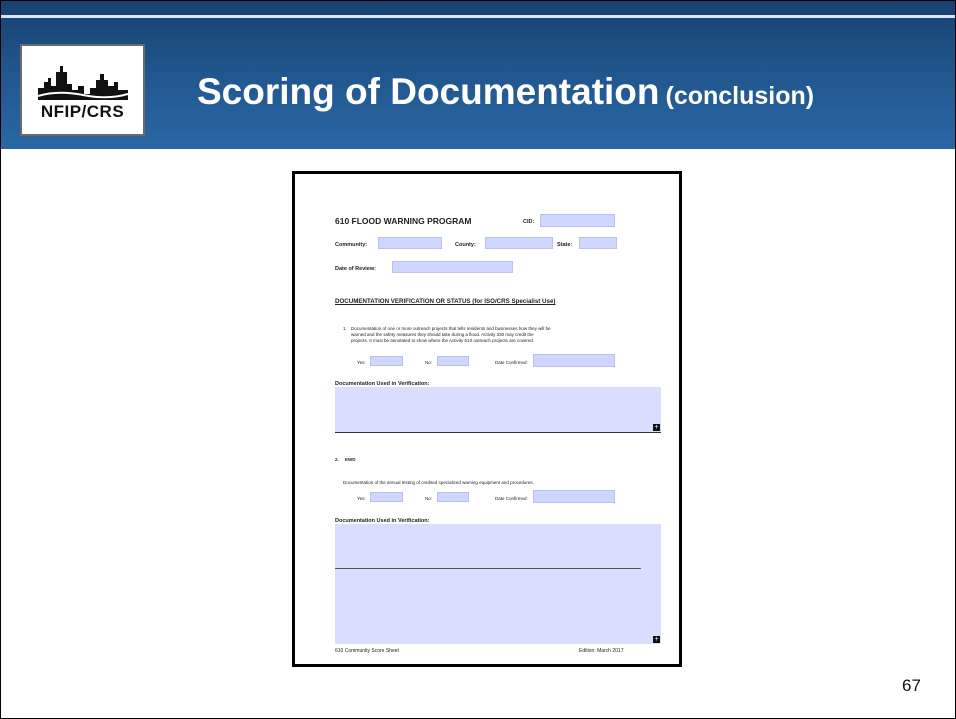  What do you see at coordinates (574, 360) in the screenshot?
I see `item1-date-field` at bounding box center [574, 360].